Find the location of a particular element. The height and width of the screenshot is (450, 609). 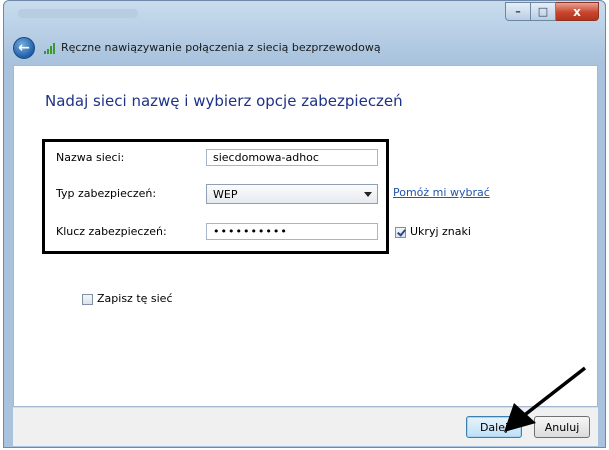

minimize-button: – is located at coordinates (518, 11).